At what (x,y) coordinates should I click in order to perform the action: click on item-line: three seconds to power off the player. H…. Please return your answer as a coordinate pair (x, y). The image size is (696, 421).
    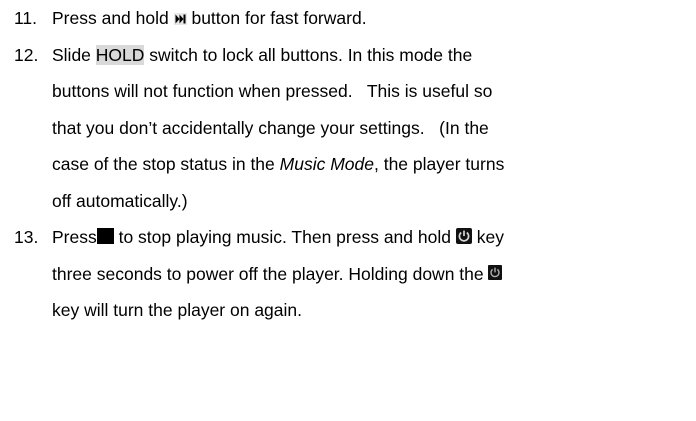
    Looking at the image, I should click on (373, 274).